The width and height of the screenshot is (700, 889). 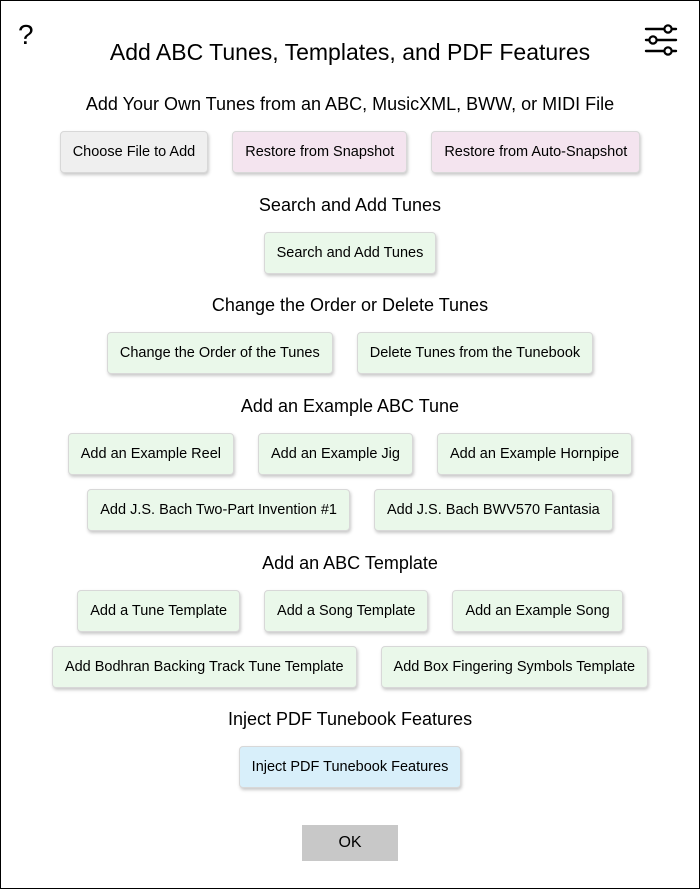 What do you see at coordinates (475, 353) in the screenshot?
I see `delete-tunes-button: Delete Tunes from the Tunebook` at bounding box center [475, 353].